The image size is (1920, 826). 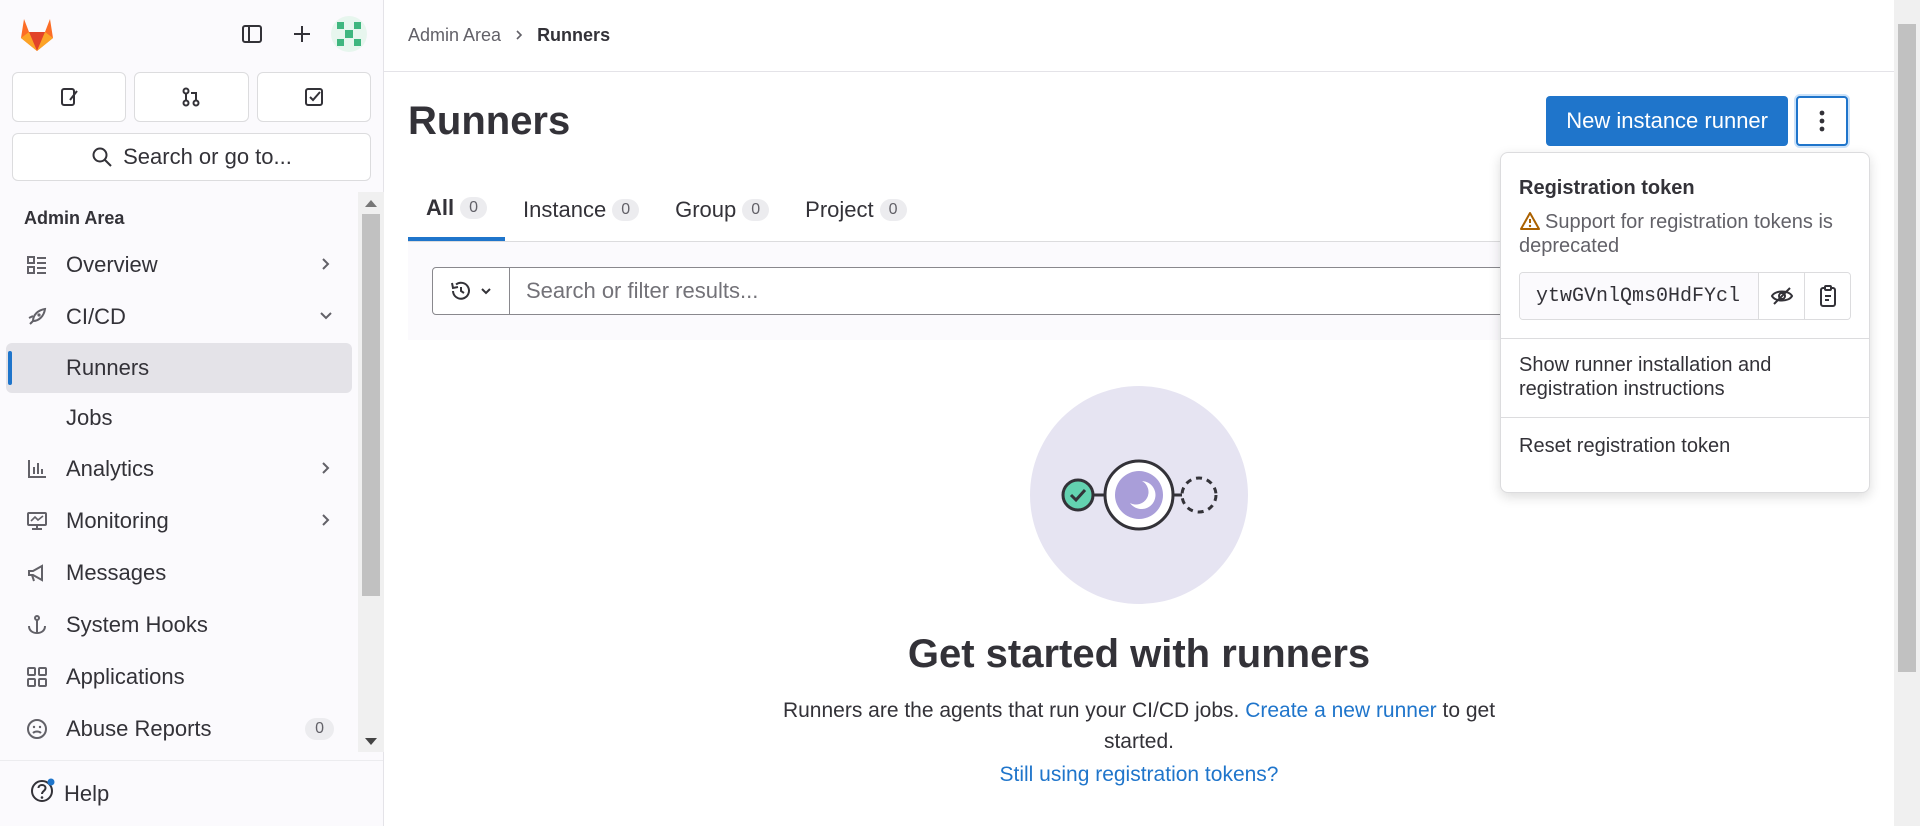 What do you see at coordinates (252, 34) in the screenshot?
I see `toggle-sidebar-icon` at bounding box center [252, 34].